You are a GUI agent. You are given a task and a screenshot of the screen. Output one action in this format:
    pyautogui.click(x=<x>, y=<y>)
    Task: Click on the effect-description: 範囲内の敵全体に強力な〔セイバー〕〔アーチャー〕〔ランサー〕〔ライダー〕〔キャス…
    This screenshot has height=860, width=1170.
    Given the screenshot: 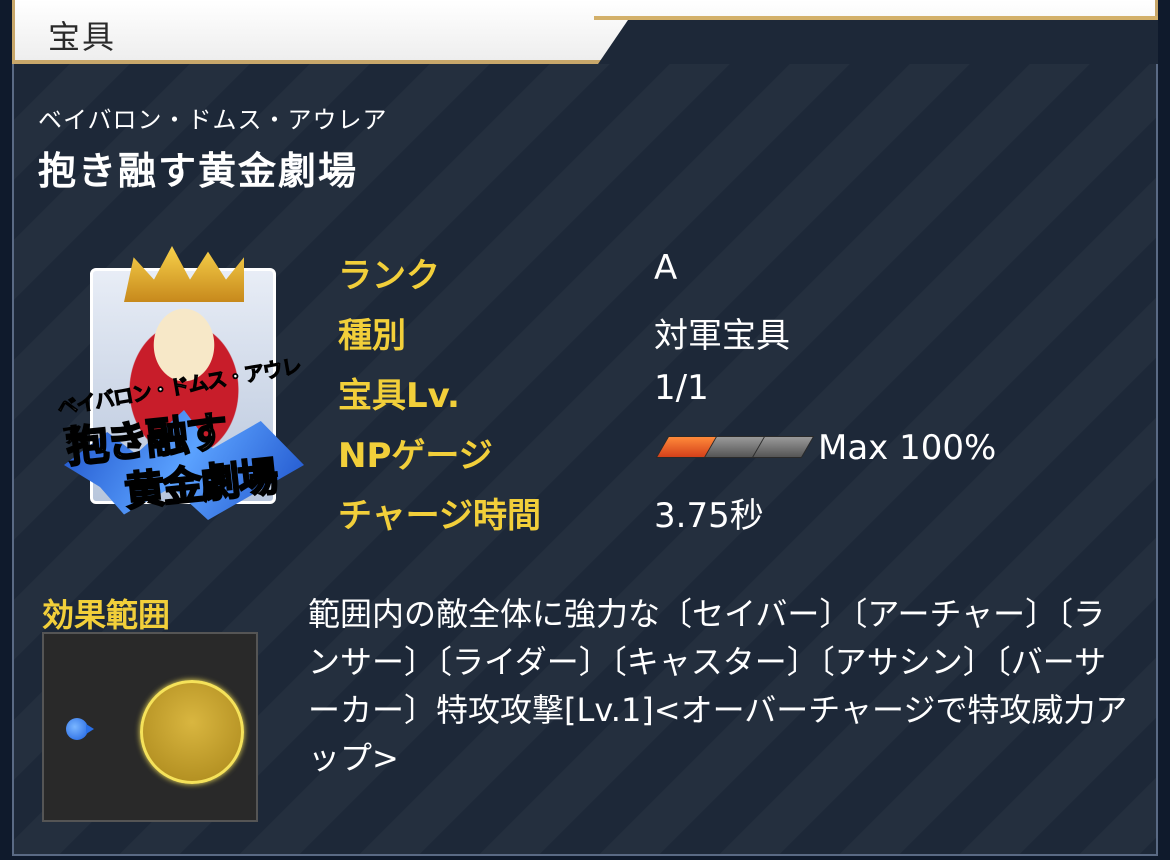 What is the action you would take?
    pyautogui.click(x=718, y=686)
    